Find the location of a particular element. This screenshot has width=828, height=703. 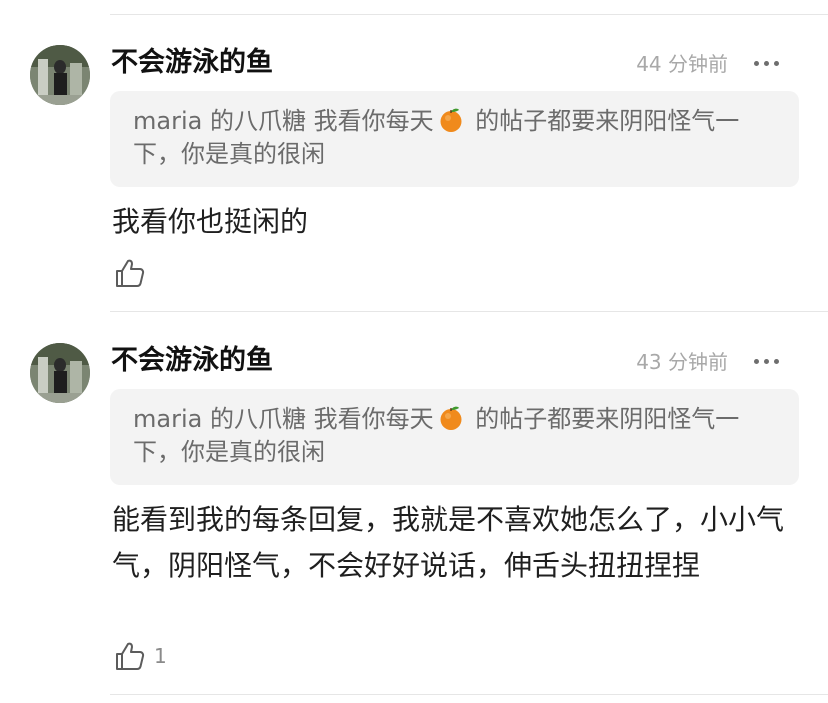

like-button is located at coordinates (134, 273).